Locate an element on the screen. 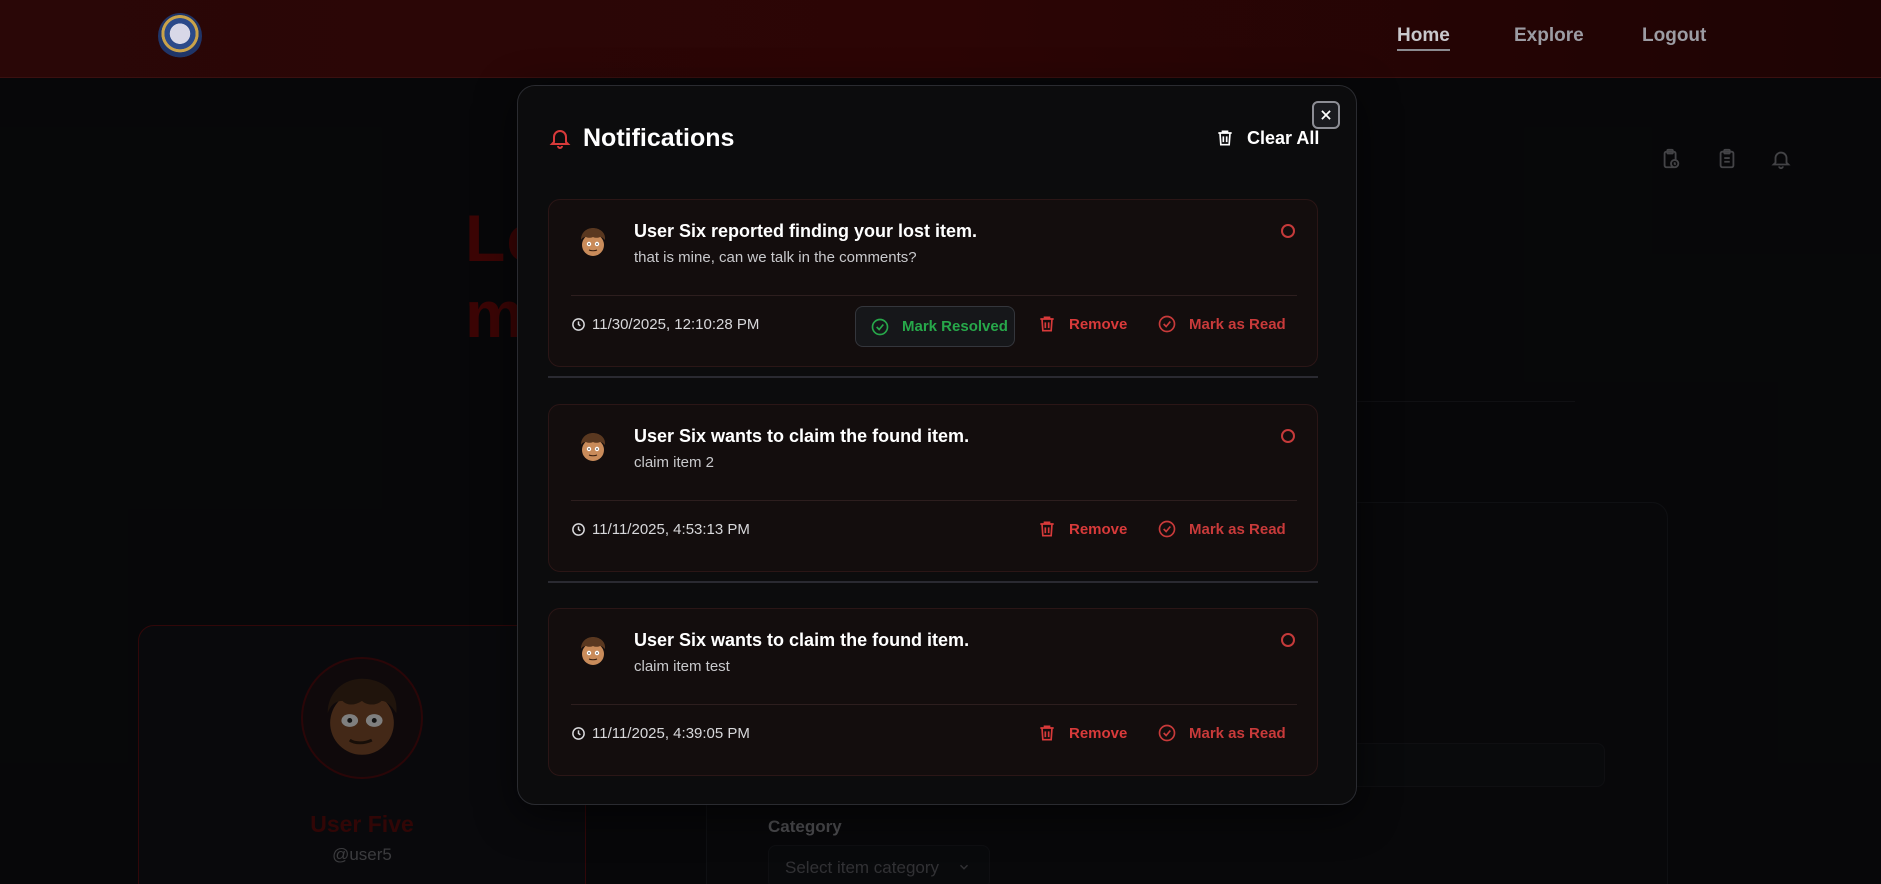  notification-timestamp: 11/11/2025, 4:39:05 PM is located at coordinates (671, 733).